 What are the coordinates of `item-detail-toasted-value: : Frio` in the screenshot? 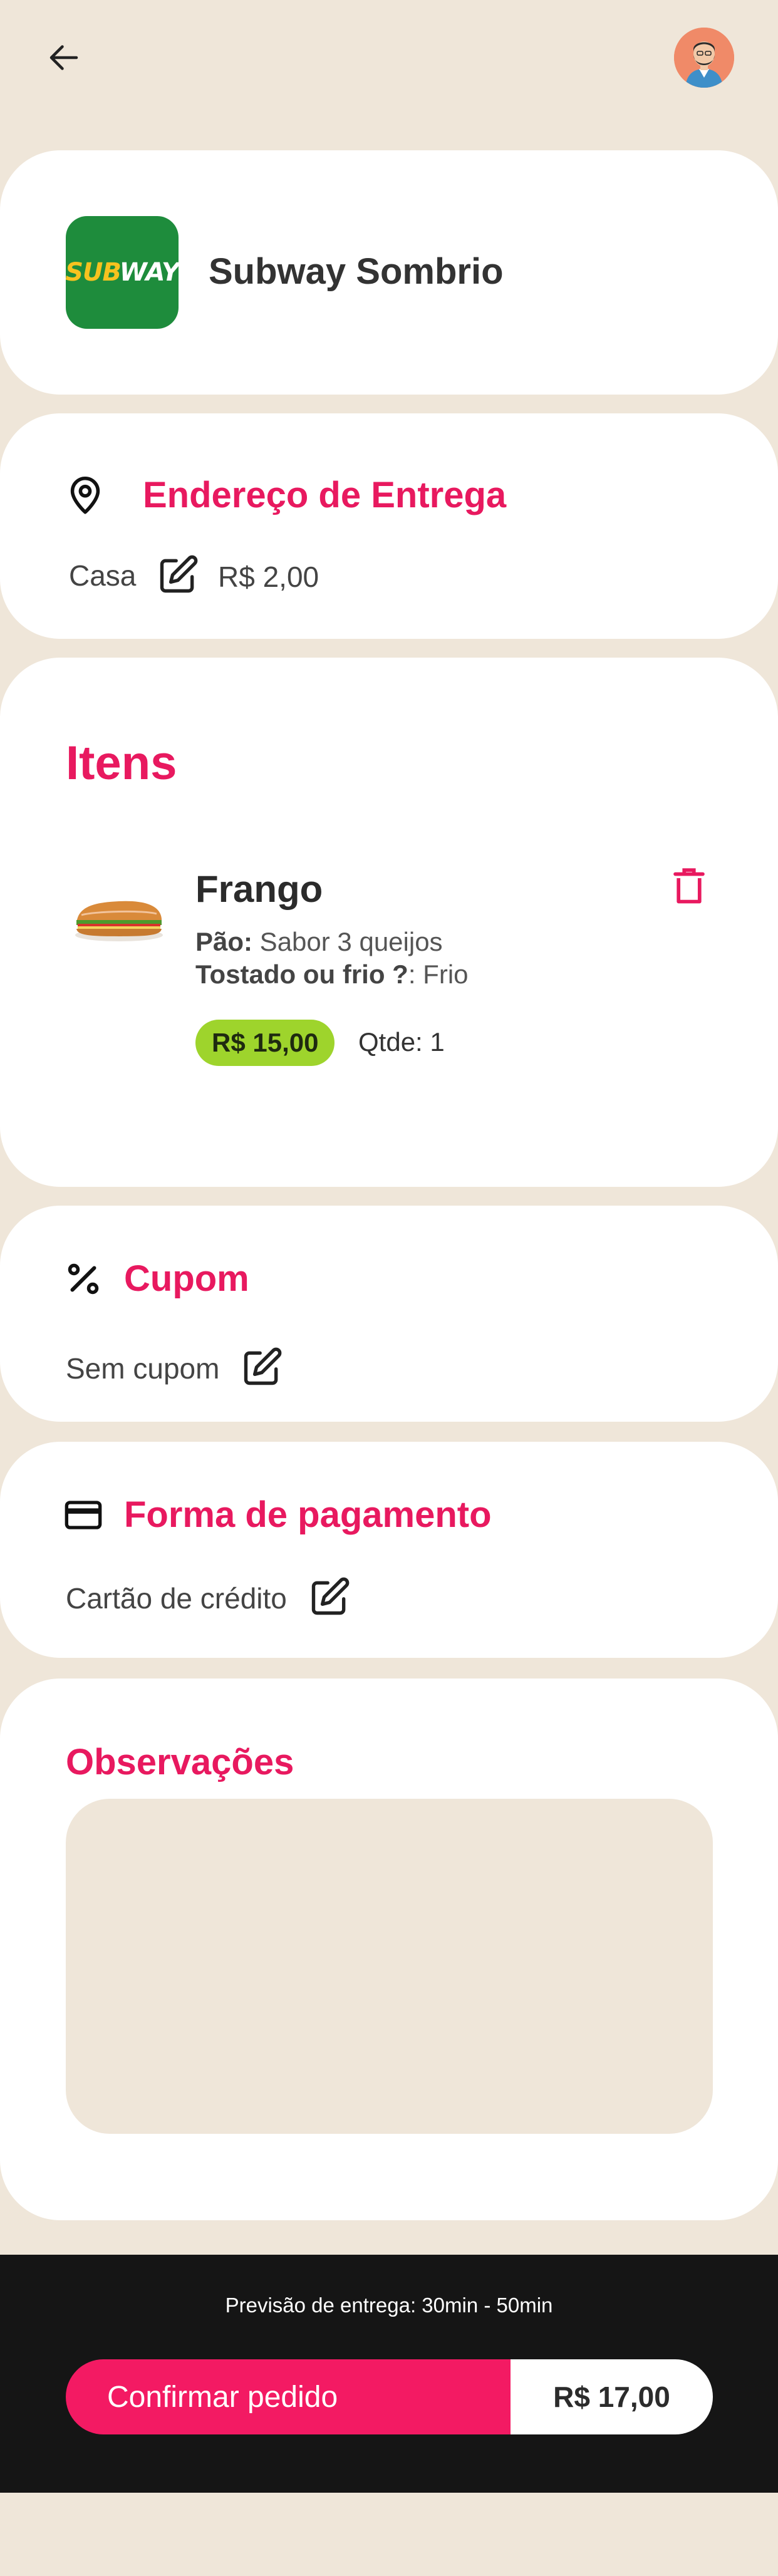 It's located at (438, 974).